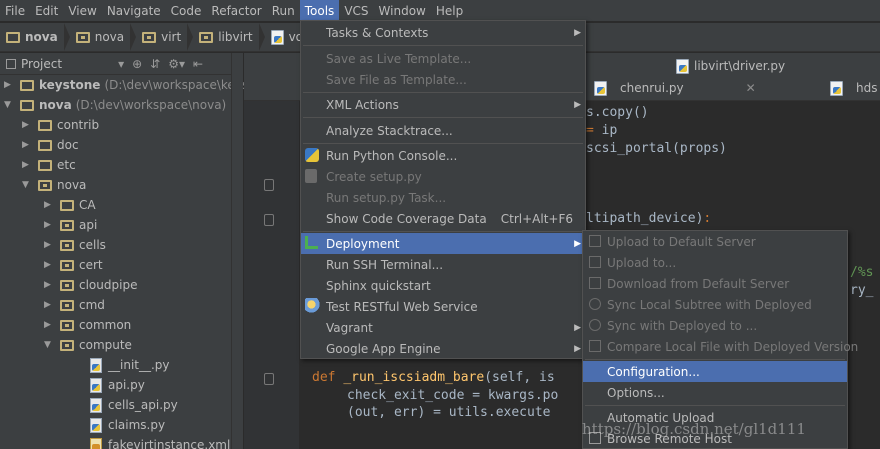 The image size is (880, 449). I want to click on menu-window: Window, so click(402, 11).